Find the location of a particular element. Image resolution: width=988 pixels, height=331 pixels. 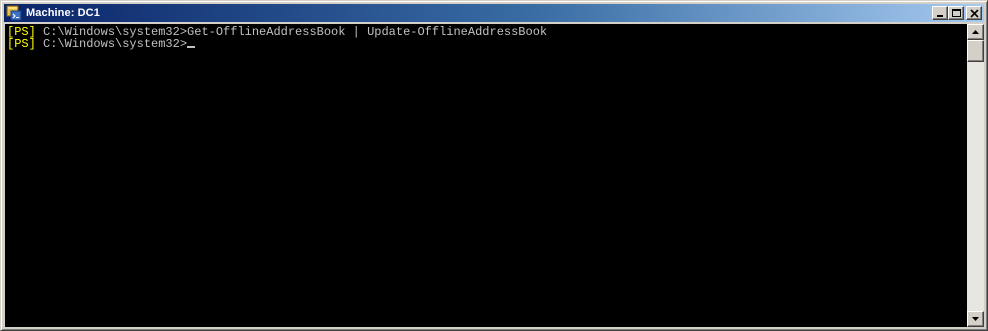

close-icon is located at coordinates (974, 13).